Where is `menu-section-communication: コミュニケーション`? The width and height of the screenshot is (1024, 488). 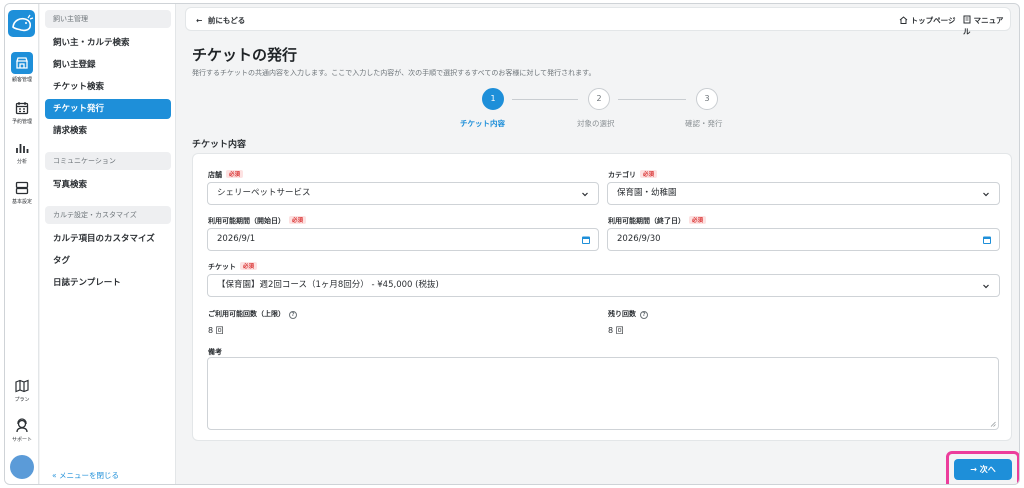
menu-section-communication: コミュニケーション is located at coordinates (108, 161).